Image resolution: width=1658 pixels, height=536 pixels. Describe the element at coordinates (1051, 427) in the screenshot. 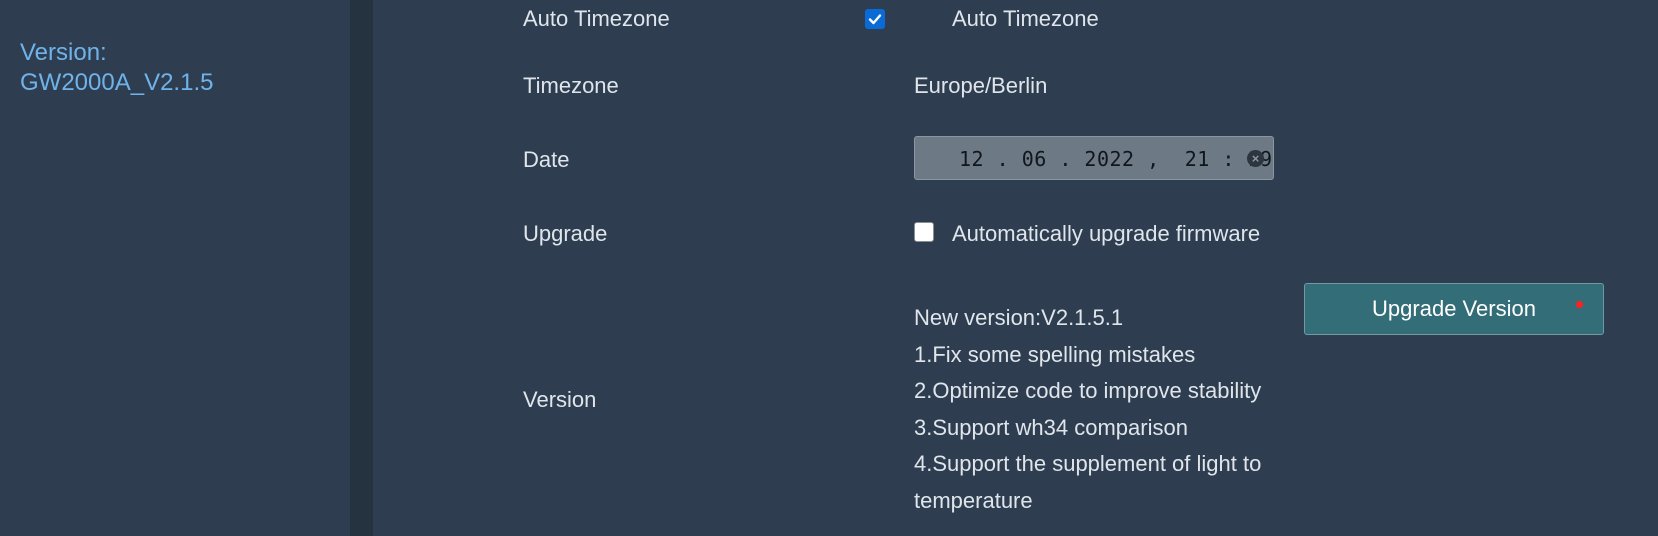

I see `release-notes-line: 3.Support wh34 comparison` at that location.